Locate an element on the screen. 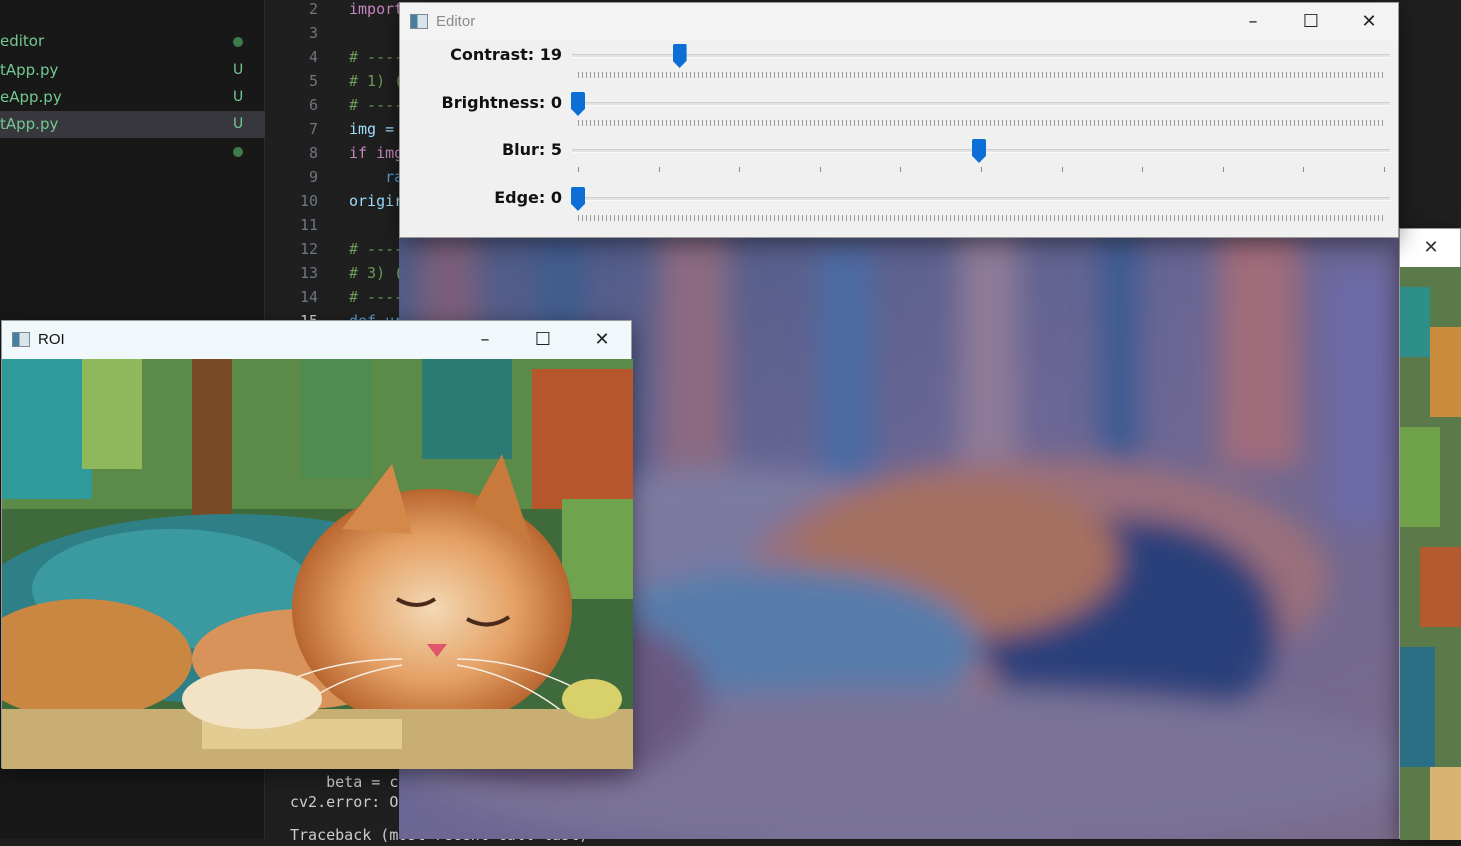 This screenshot has height=846, width=1461. trackbar-row: Blur: 5 is located at coordinates (900, 162).